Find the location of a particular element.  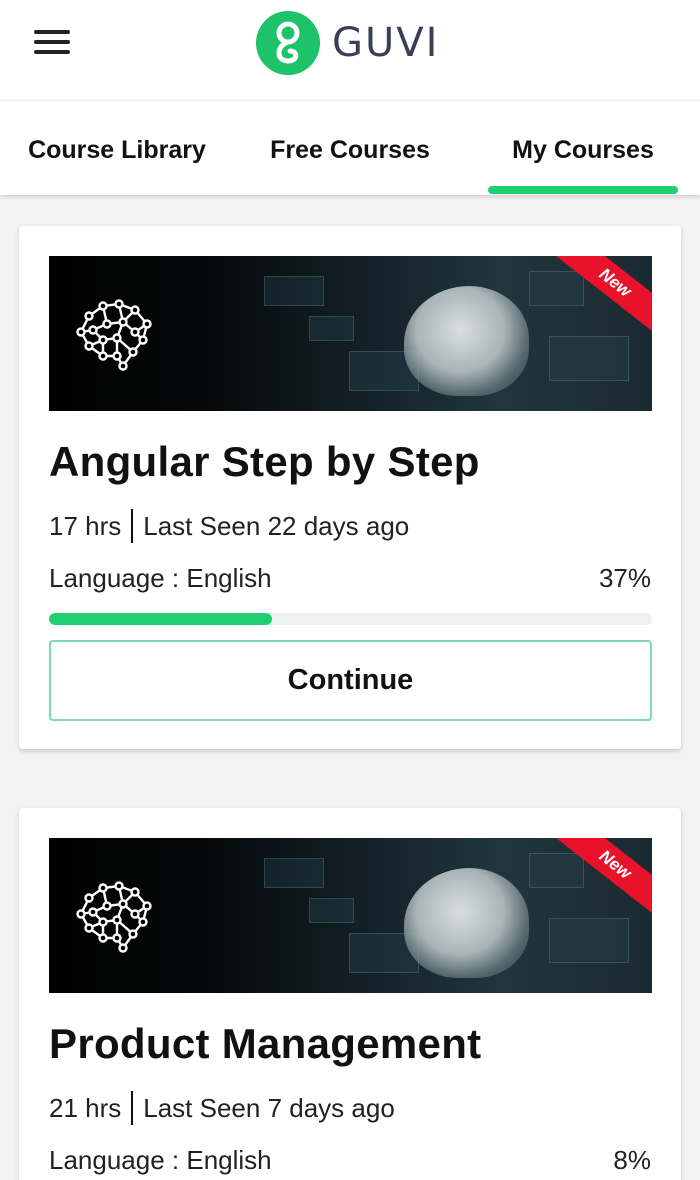

progress-fill is located at coordinates (161, 619).